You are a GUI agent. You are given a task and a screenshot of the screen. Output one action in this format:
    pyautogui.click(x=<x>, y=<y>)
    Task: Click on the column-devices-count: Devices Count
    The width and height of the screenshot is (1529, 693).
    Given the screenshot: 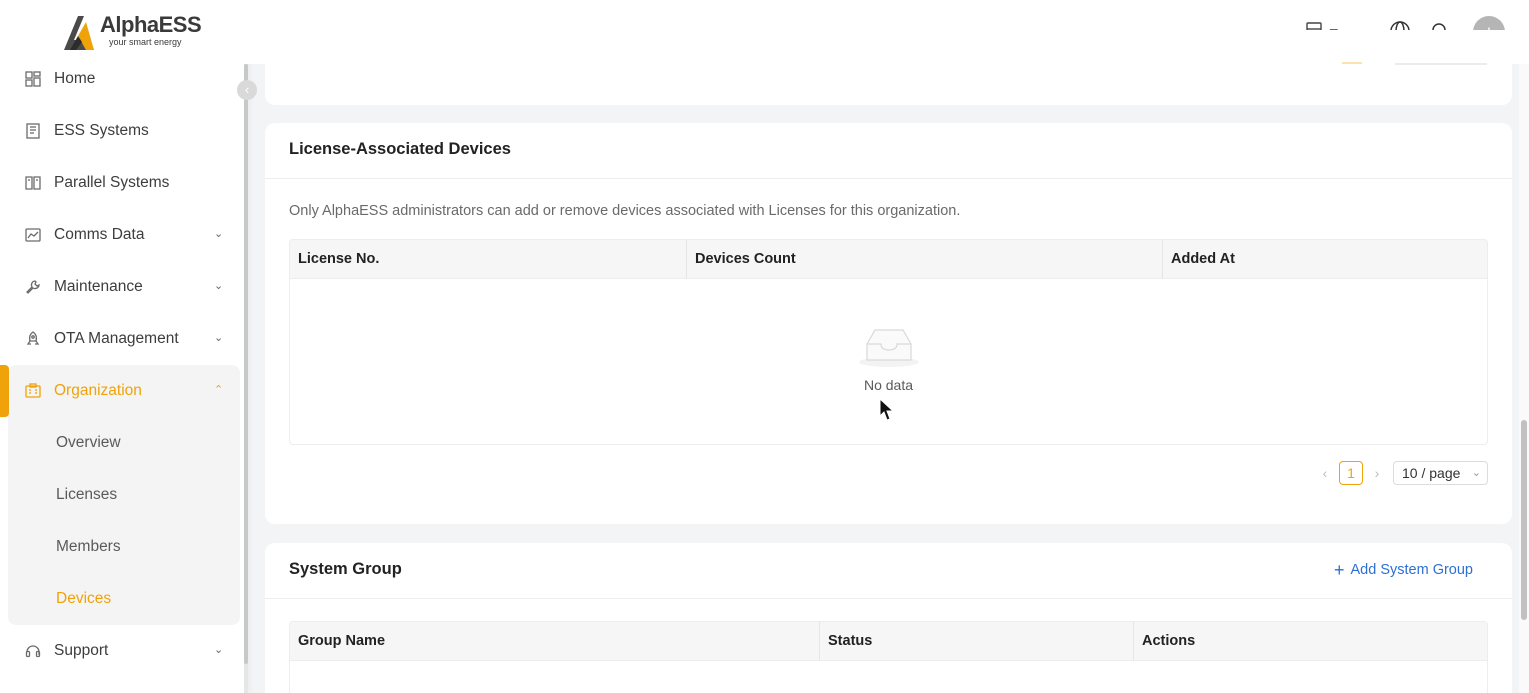 What is the action you would take?
    pyautogui.click(x=924, y=259)
    